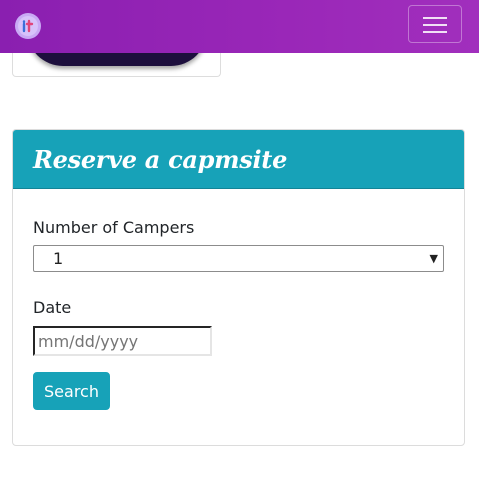  I want to click on brand-logo-icon, so click(28, 26).